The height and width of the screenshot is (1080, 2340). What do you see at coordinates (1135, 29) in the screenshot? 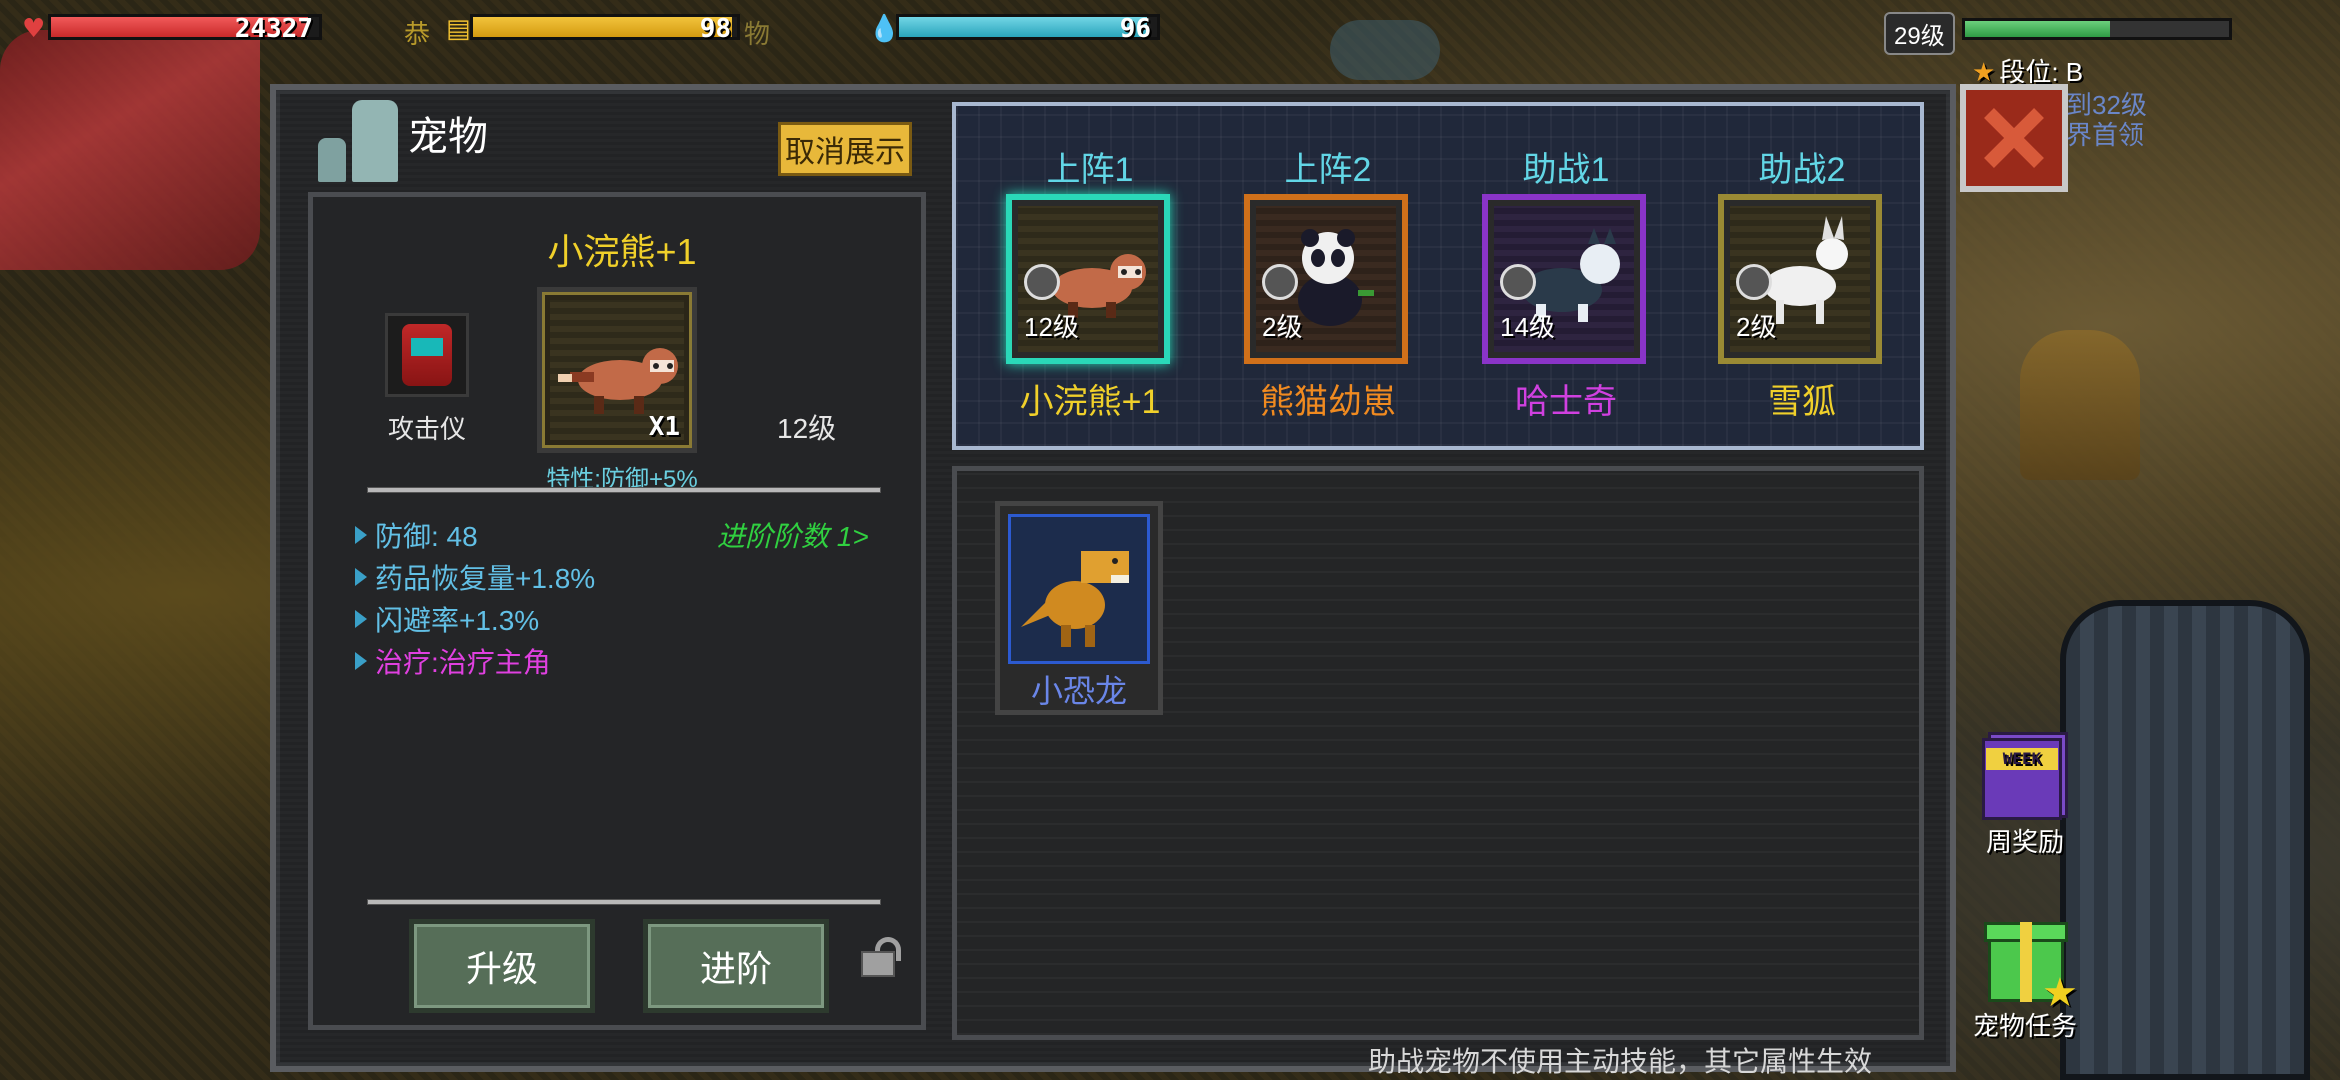
I see `water-value: 96` at bounding box center [1135, 29].